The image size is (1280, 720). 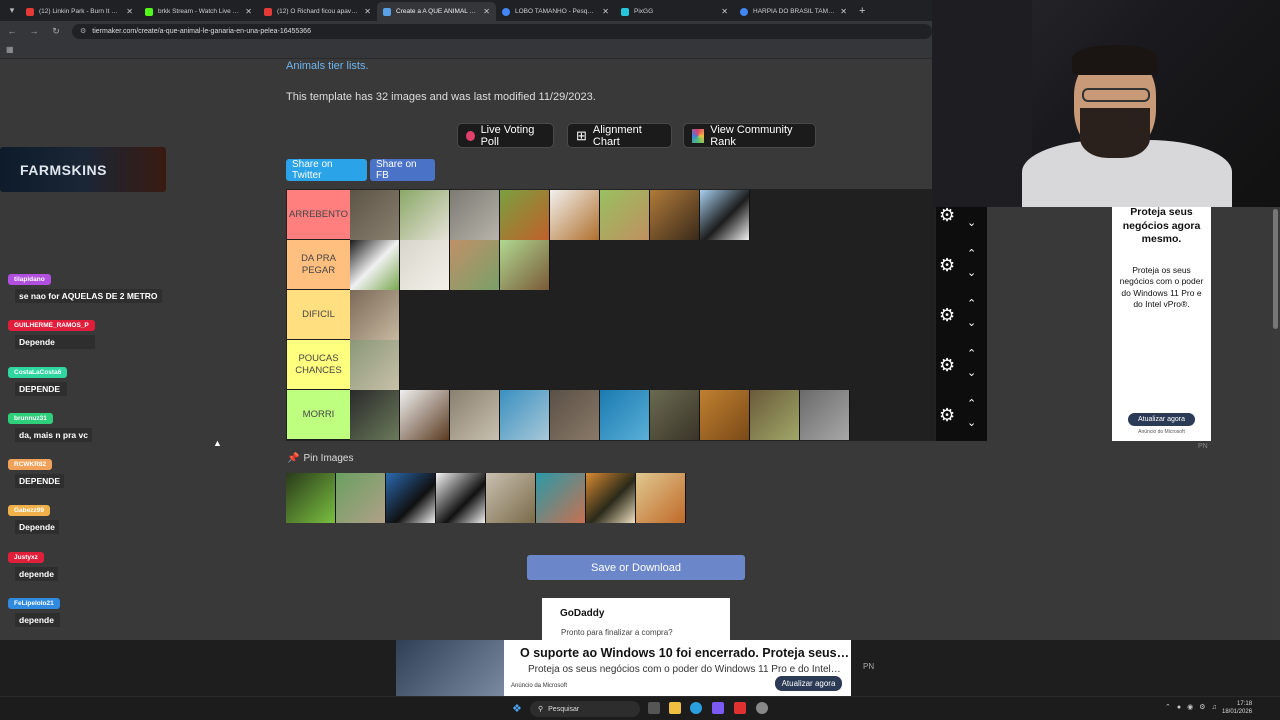 I want to click on crocodile-image, so click(x=375, y=365).